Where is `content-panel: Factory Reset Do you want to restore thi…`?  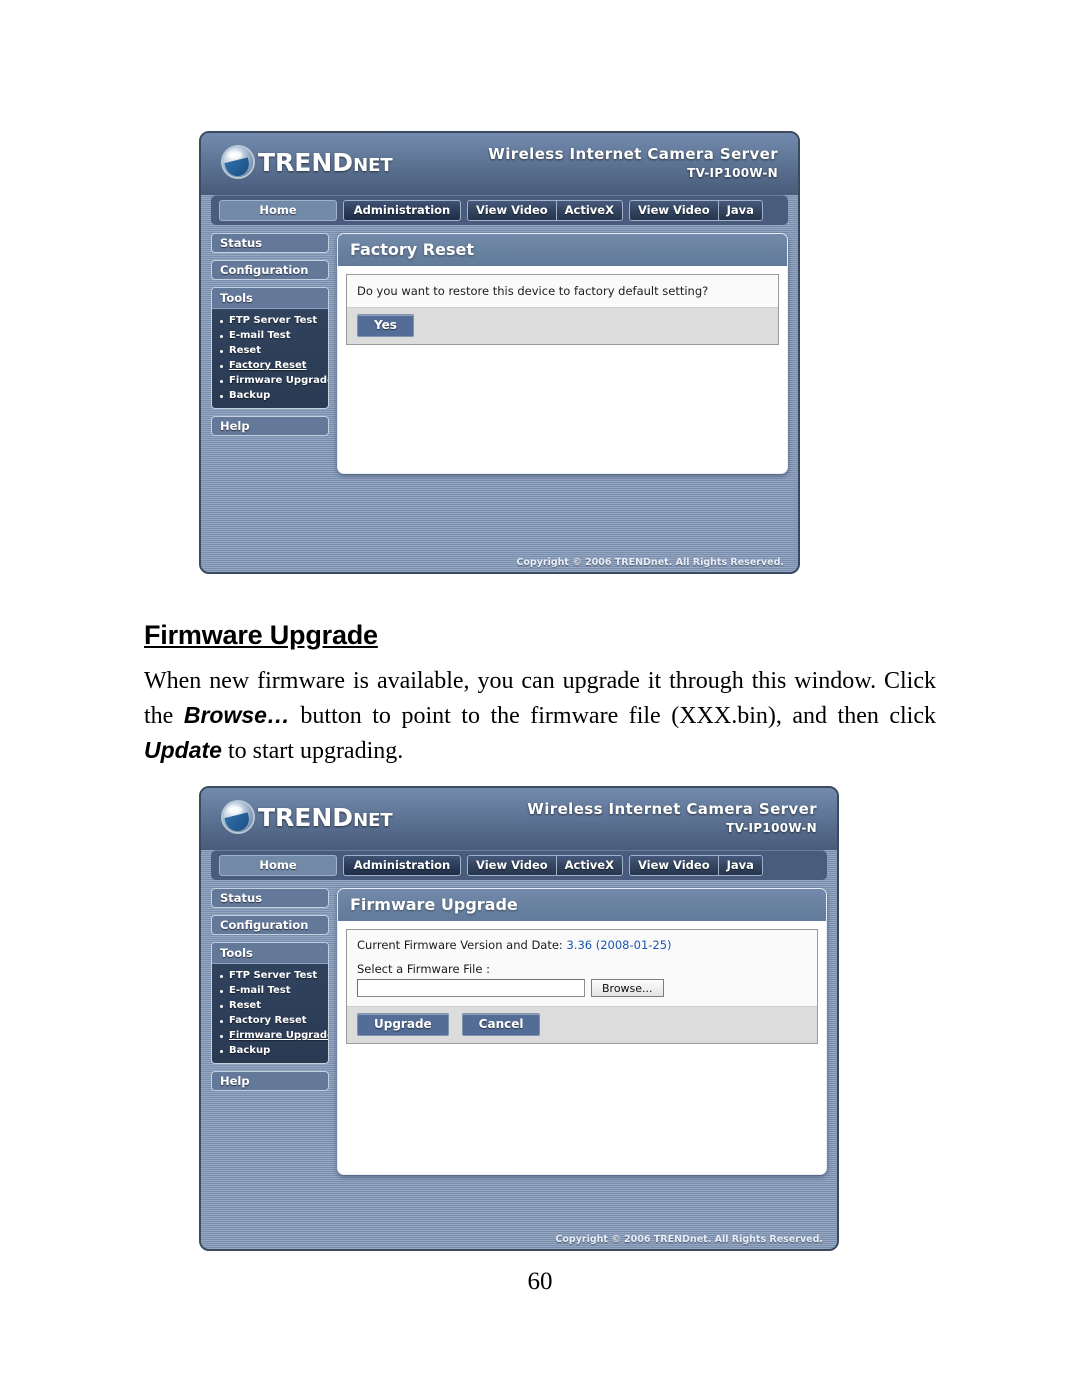 content-panel: Factory Reset Do you want to restore thi… is located at coordinates (562, 353).